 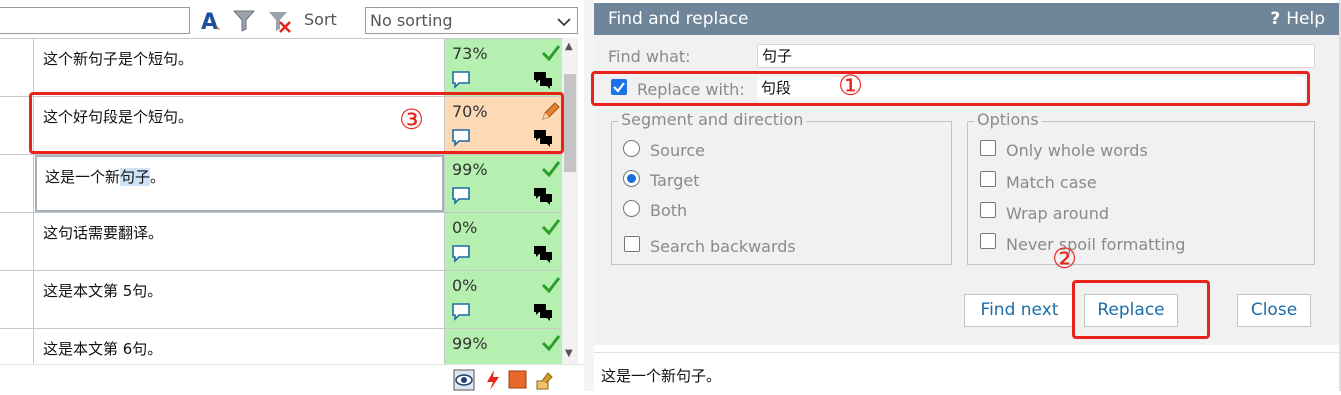 What do you see at coordinates (518, 382) in the screenshot?
I see `color-square-icon` at bounding box center [518, 382].